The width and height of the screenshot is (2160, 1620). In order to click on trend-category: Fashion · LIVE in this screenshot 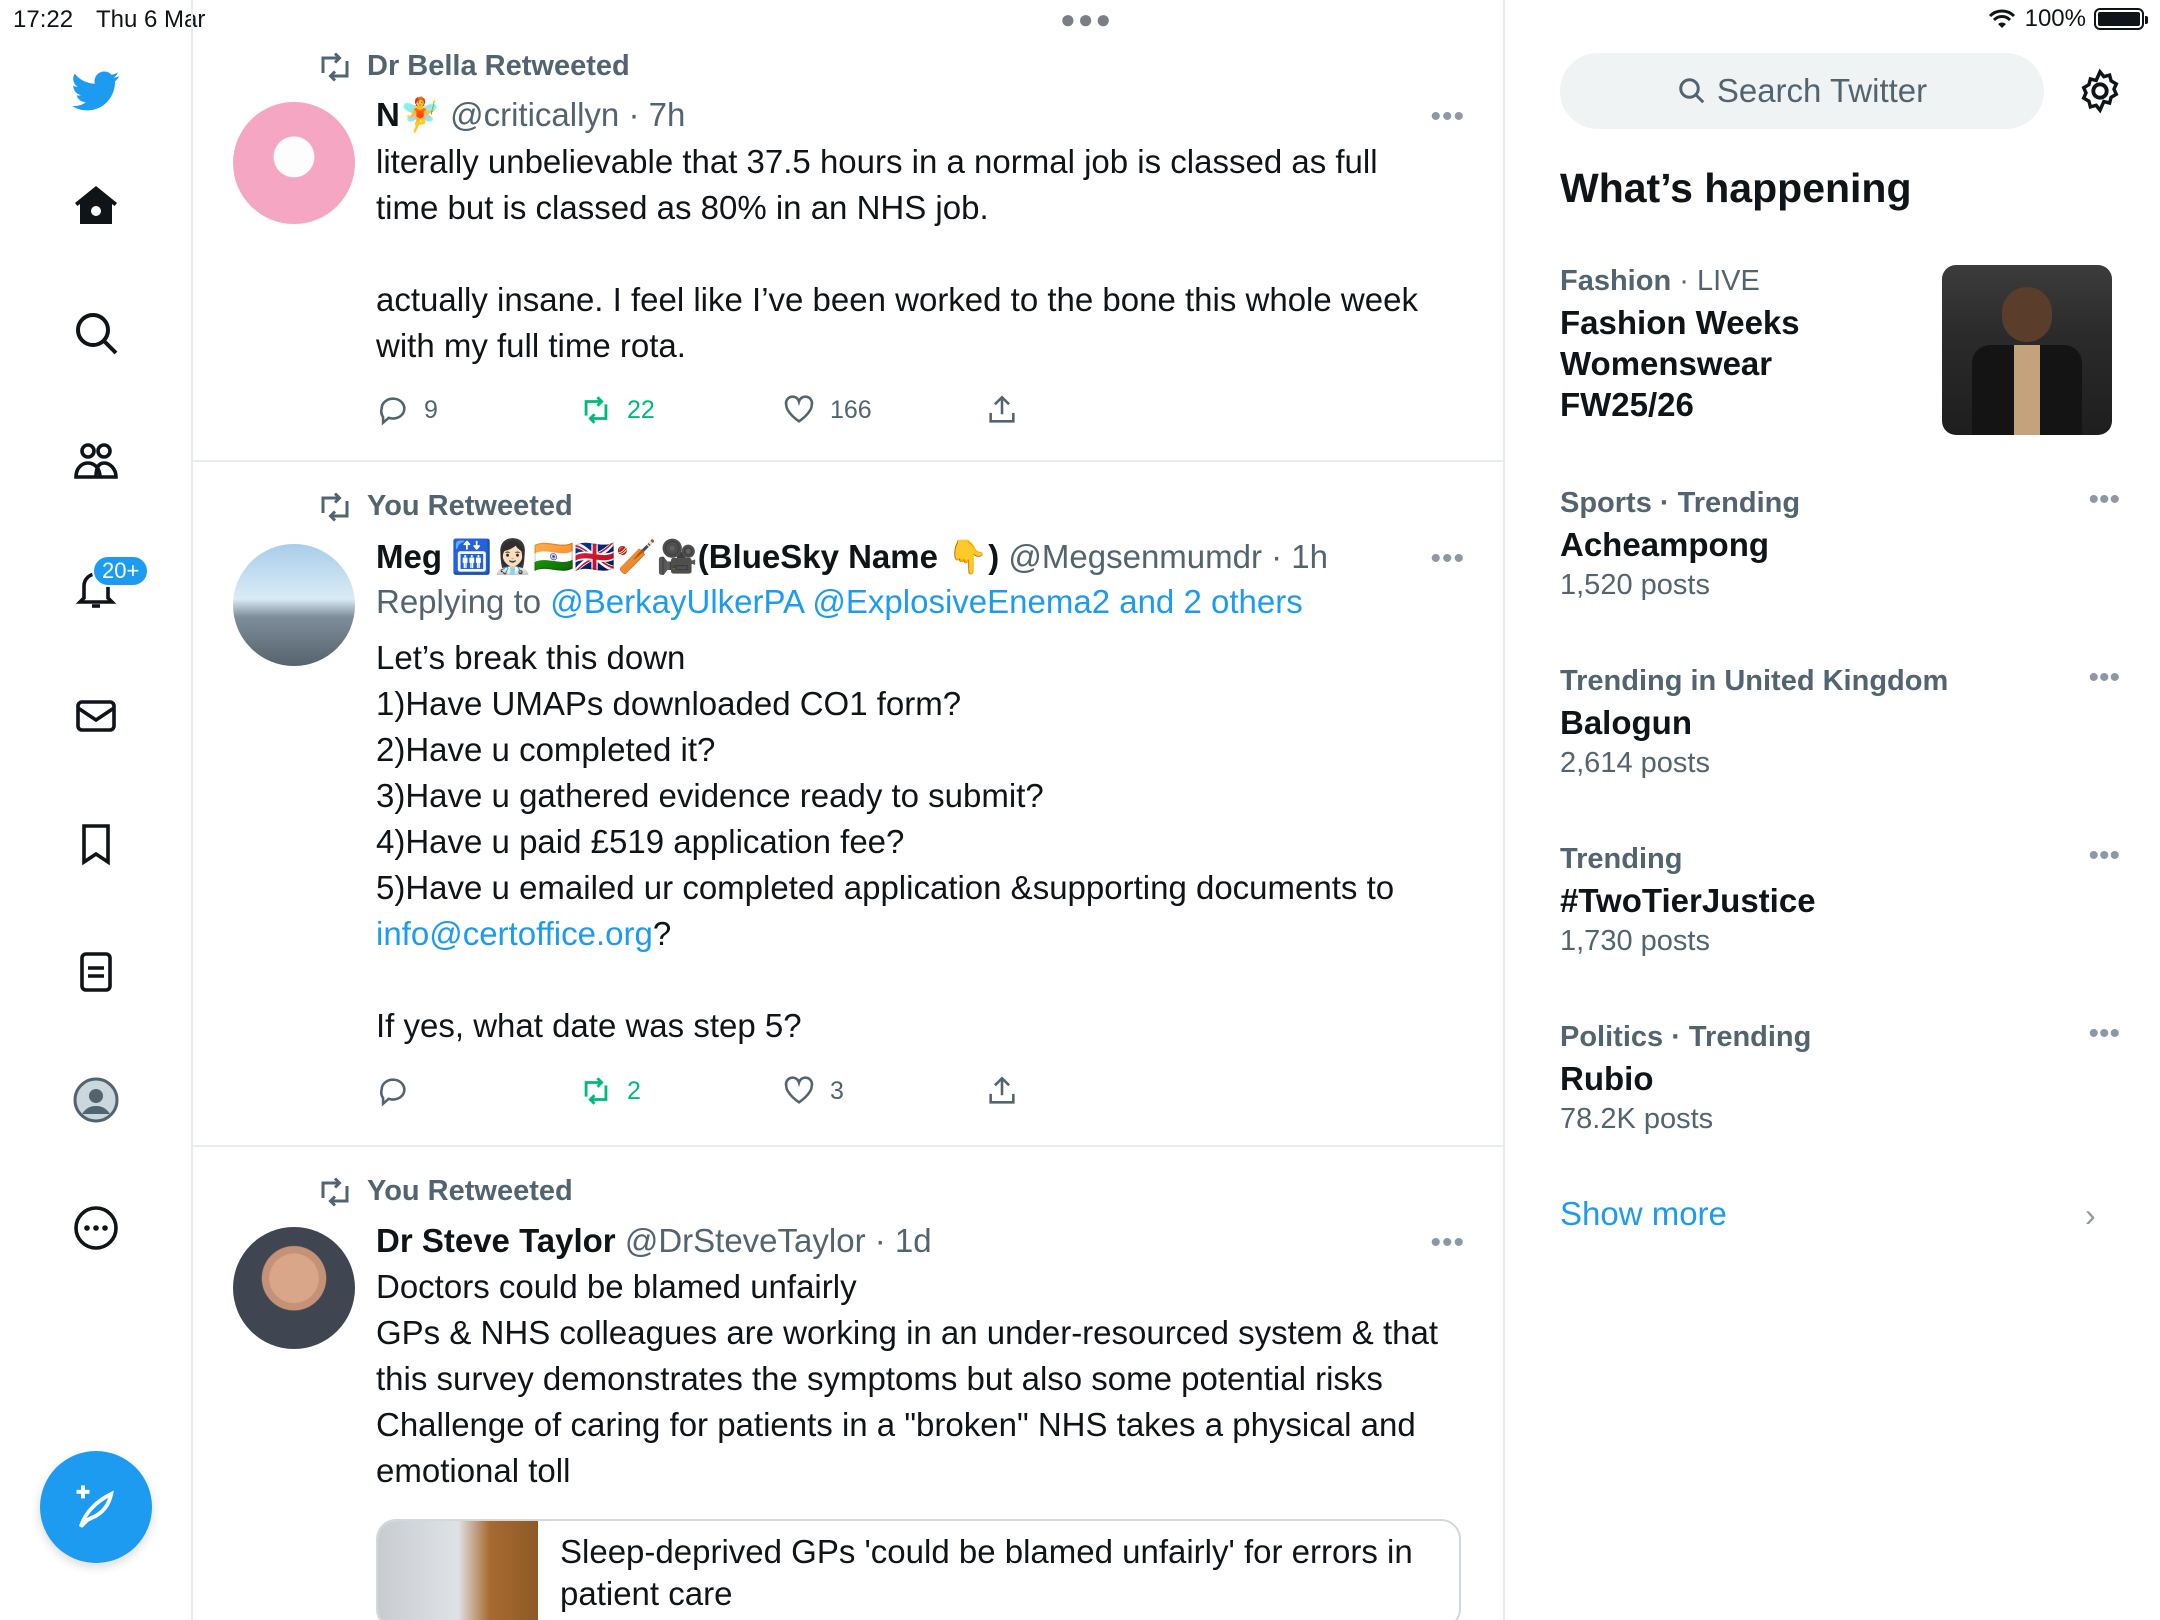, I will do `click(1660, 281)`.